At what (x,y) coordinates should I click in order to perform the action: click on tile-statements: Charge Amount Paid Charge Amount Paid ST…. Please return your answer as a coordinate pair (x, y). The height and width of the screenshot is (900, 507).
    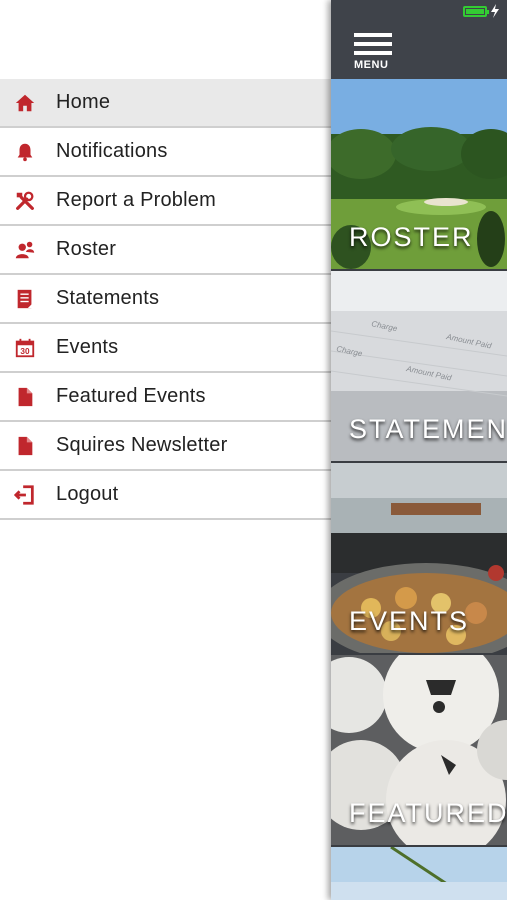
    Looking at the image, I should click on (419, 366).